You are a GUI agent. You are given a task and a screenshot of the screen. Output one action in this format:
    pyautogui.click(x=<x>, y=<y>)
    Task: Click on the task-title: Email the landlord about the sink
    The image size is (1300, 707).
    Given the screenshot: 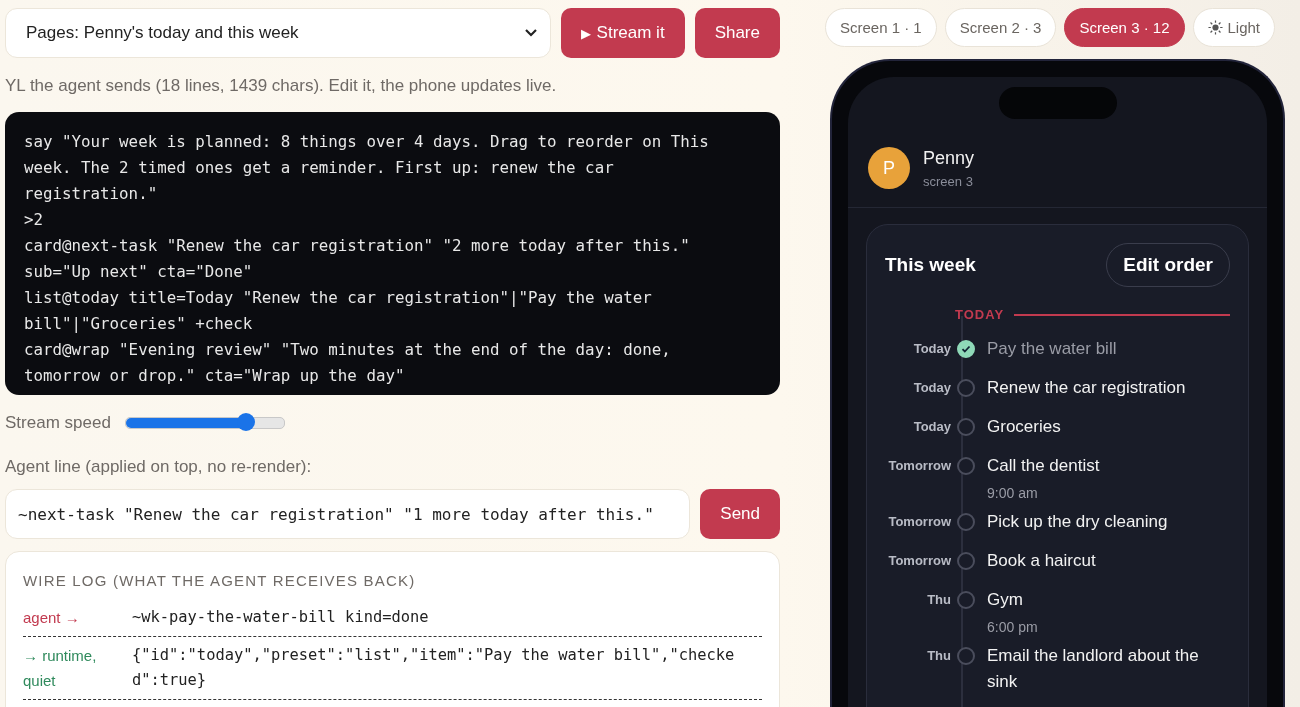 What is the action you would take?
    pyautogui.click(x=1093, y=669)
    